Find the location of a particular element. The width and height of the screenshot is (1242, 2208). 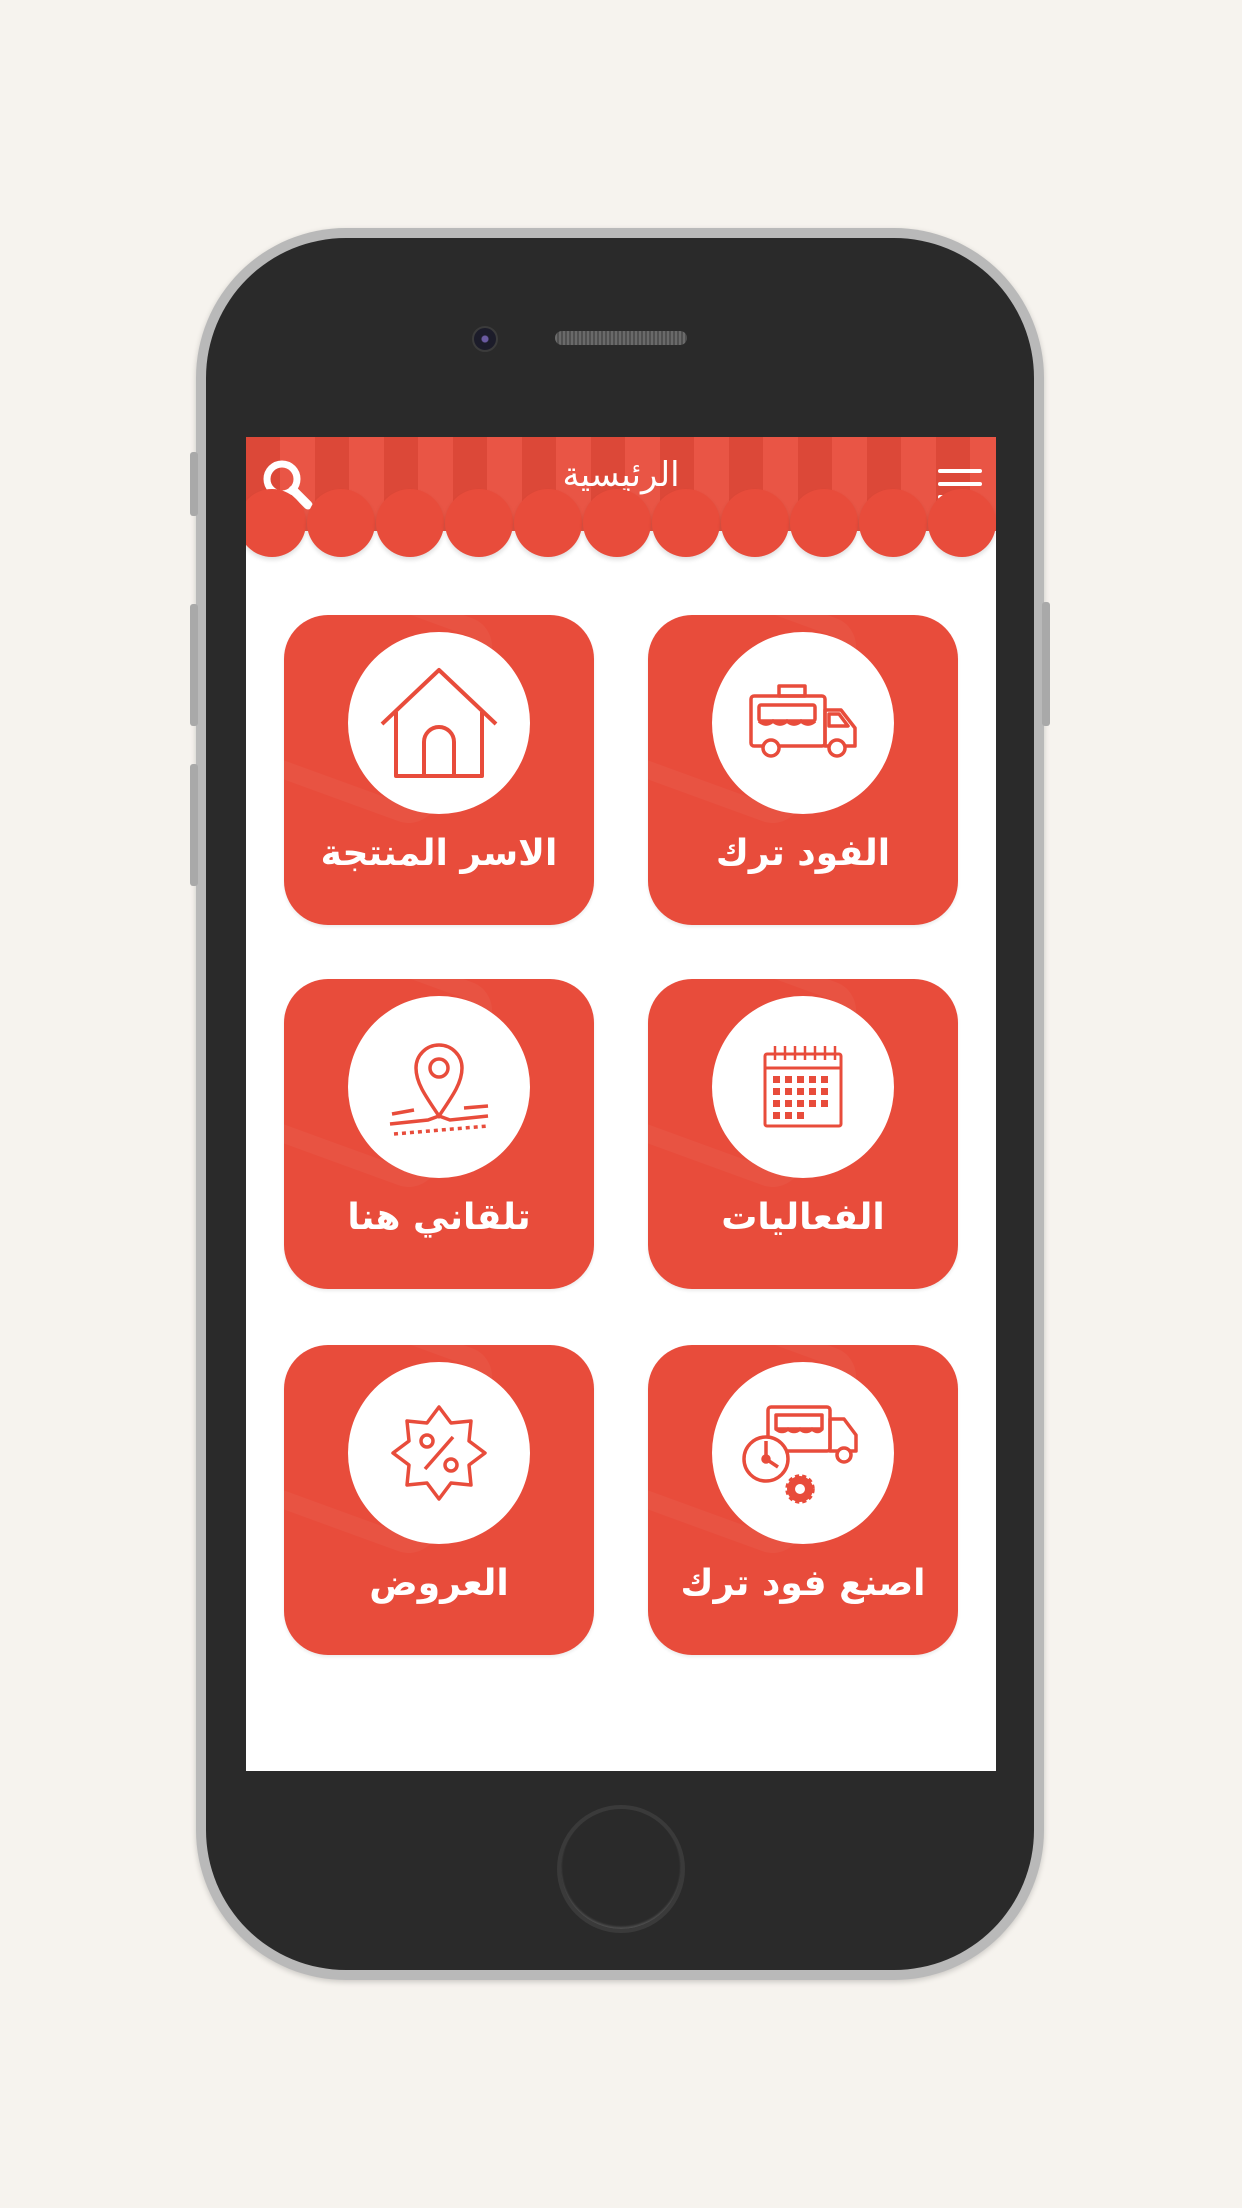

power-button is located at coordinates (1046, 664).